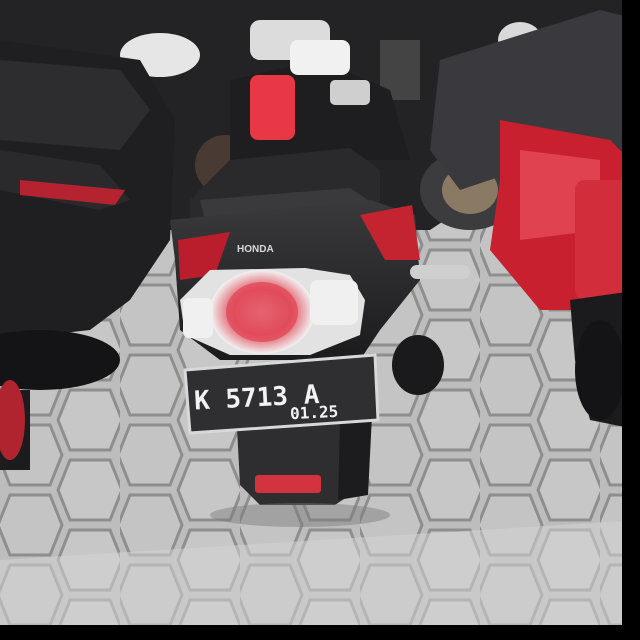 The image size is (640, 640). Describe the element at coordinates (281, 394) in the screenshot. I see `license-plate: K 5713 A 01.25` at that location.